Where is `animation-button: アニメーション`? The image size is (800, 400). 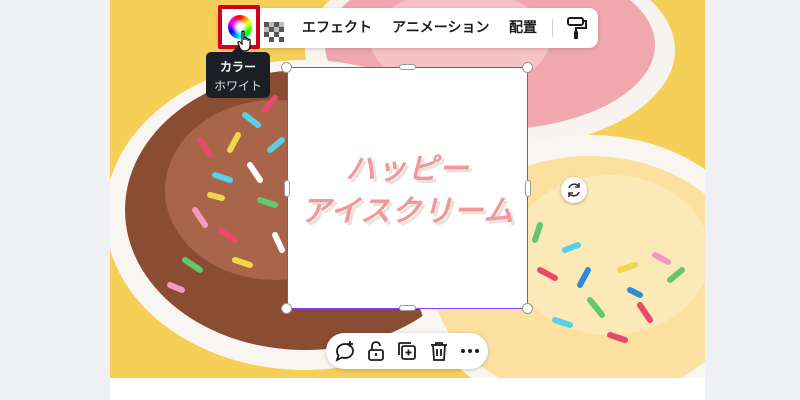 animation-button: アニメーション is located at coordinates (440, 28).